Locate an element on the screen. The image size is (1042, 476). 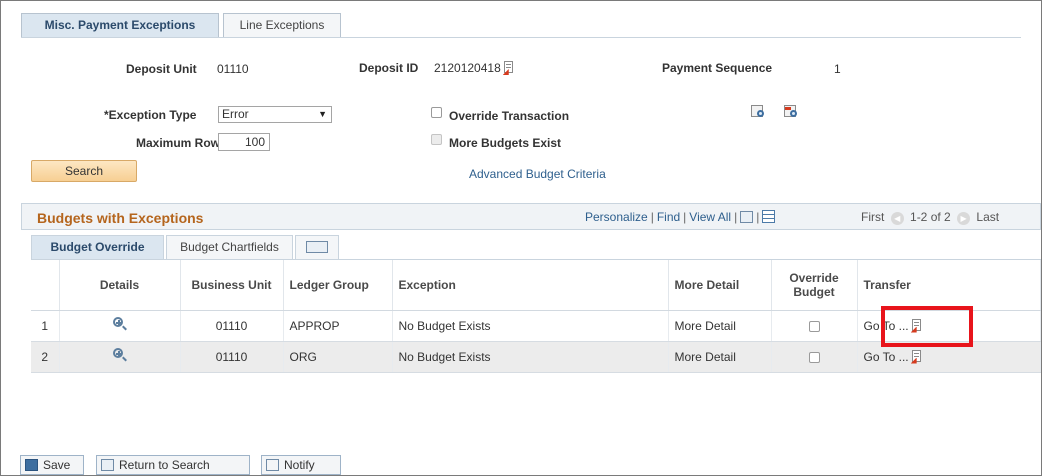
return-to-search-icon is located at coordinates (107, 465).